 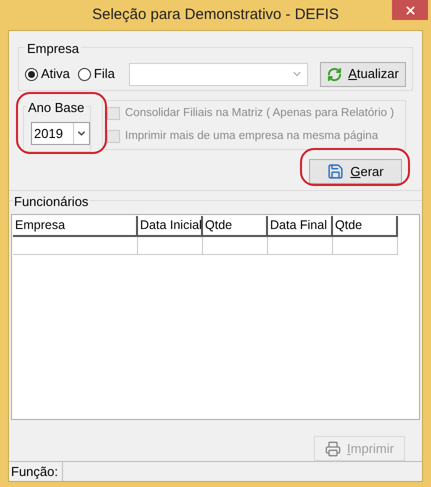 What do you see at coordinates (60, 133) in the screenshot?
I see `year-dropdown: 2019` at bounding box center [60, 133].